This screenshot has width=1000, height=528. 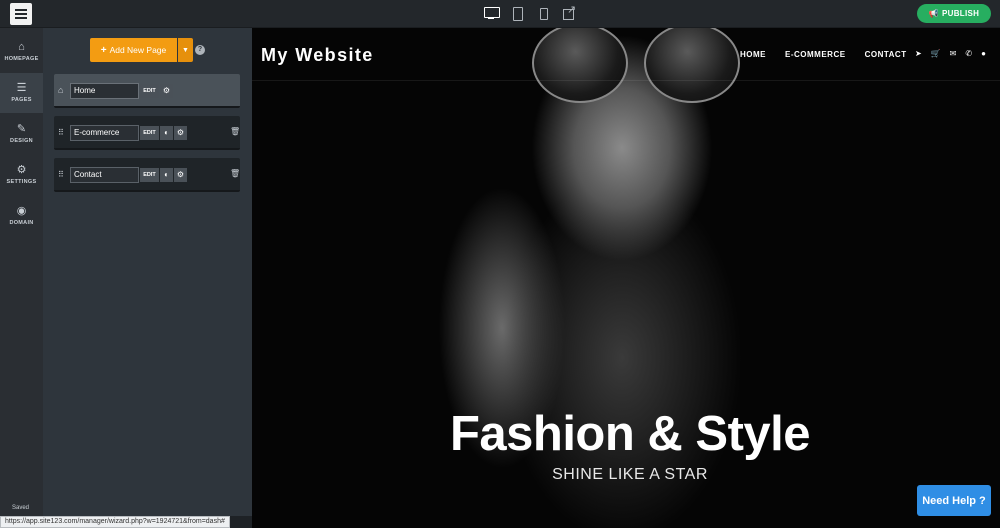 What do you see at coordinates (961, 13) in the screenshot?
I see `publish-label: PUBLISH` at bounding box center [961, 13].